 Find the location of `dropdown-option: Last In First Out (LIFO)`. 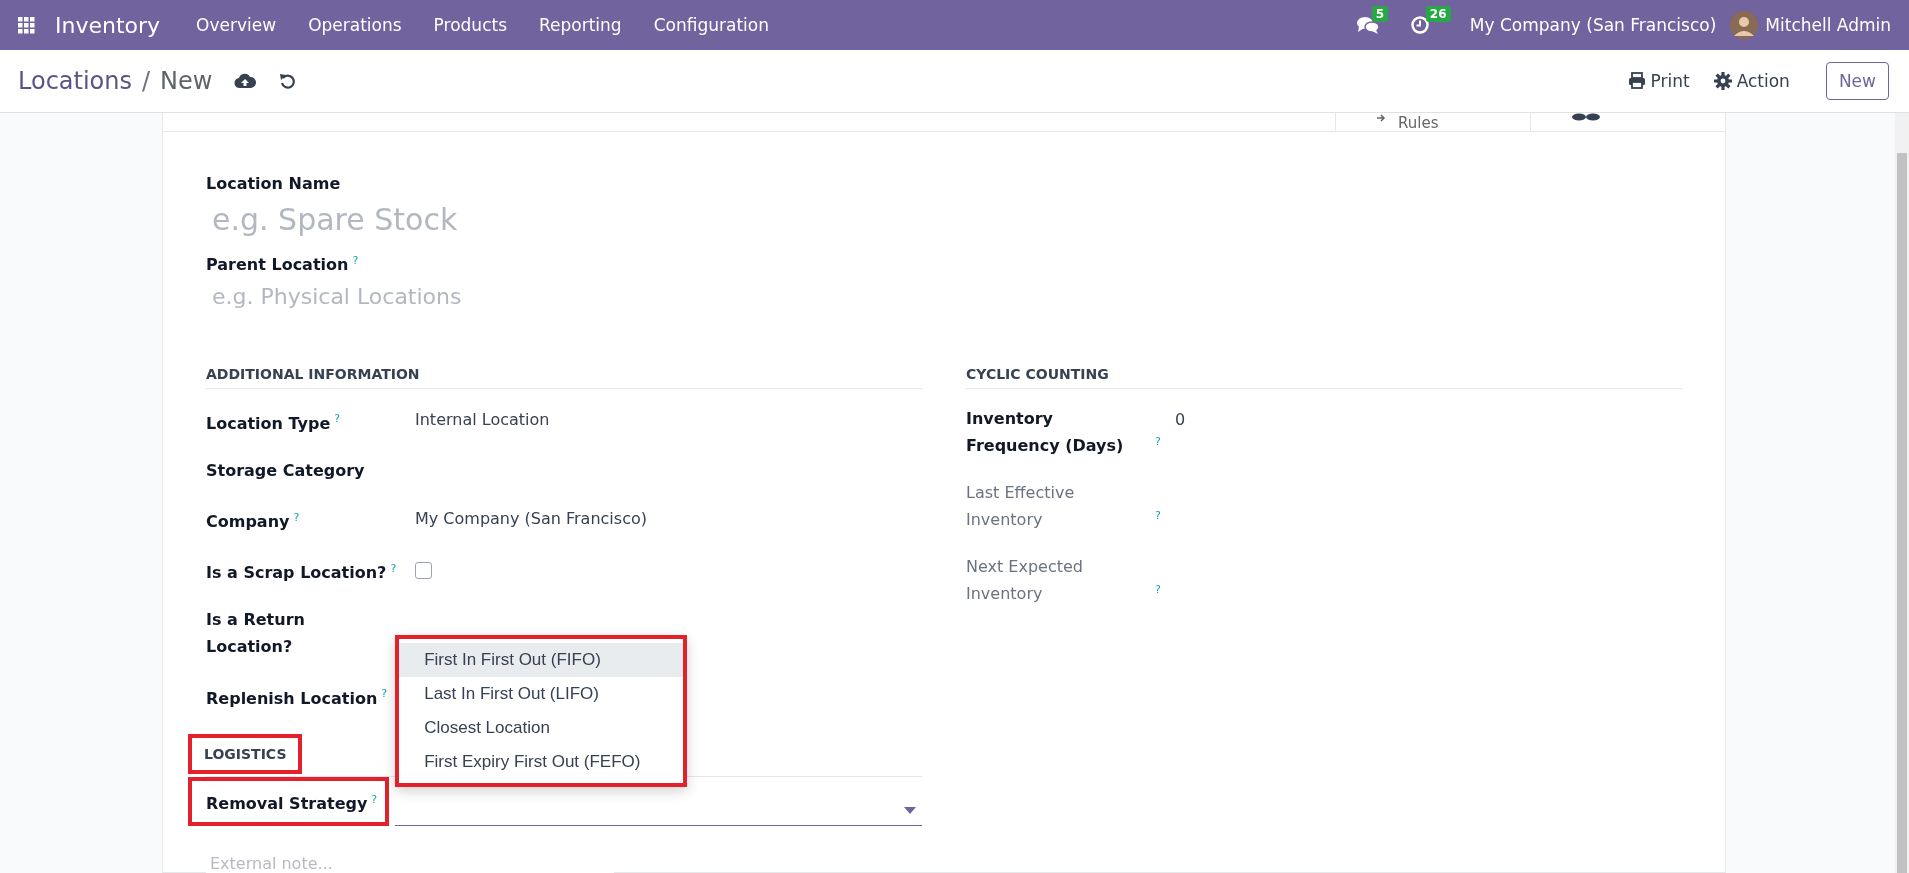

dropdown-option: Last In First Out (LIFO) is located at coordinates (541, 693).